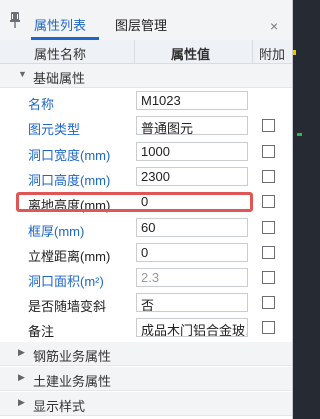 The image size is (320, 419). I want to click on property-row-selected: 离地高度(mm) 0, so click(146, 202).